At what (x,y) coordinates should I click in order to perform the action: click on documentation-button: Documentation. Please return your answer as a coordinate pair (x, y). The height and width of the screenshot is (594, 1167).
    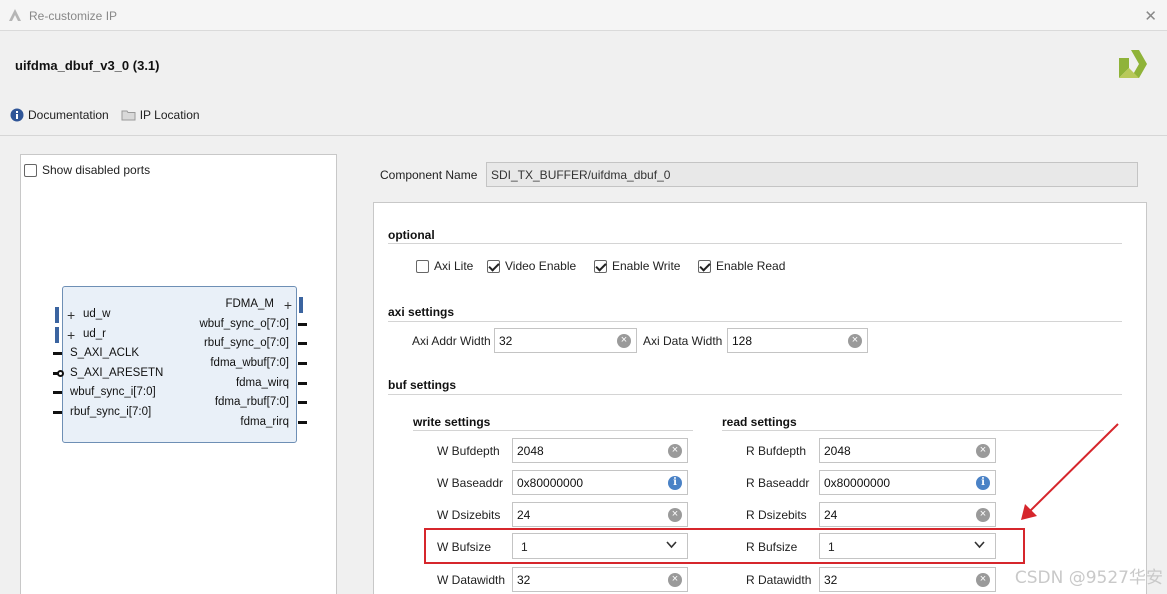
    Looking at the image, I should click on (59, 115).